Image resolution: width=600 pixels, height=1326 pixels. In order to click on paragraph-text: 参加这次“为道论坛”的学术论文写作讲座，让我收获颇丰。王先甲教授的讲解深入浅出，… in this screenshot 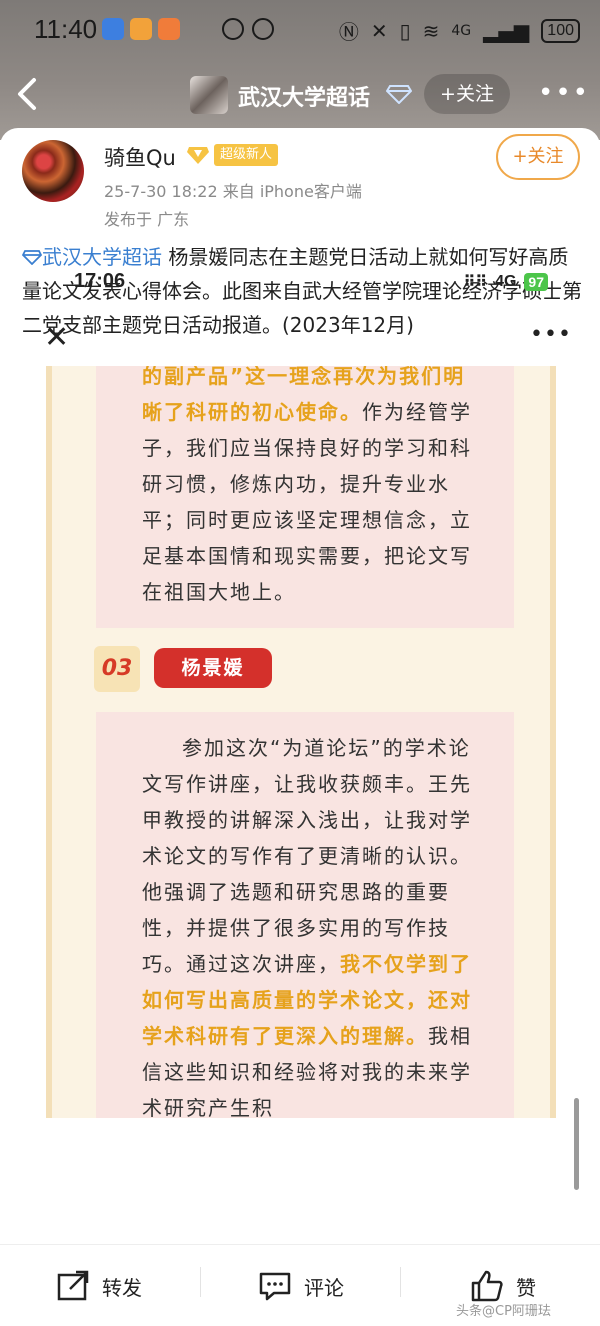, I will do `click(307, 856)`.